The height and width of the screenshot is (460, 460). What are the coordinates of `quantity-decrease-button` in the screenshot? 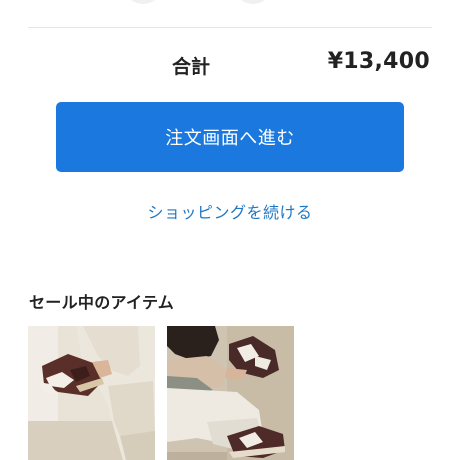 It's located at (143, 2).